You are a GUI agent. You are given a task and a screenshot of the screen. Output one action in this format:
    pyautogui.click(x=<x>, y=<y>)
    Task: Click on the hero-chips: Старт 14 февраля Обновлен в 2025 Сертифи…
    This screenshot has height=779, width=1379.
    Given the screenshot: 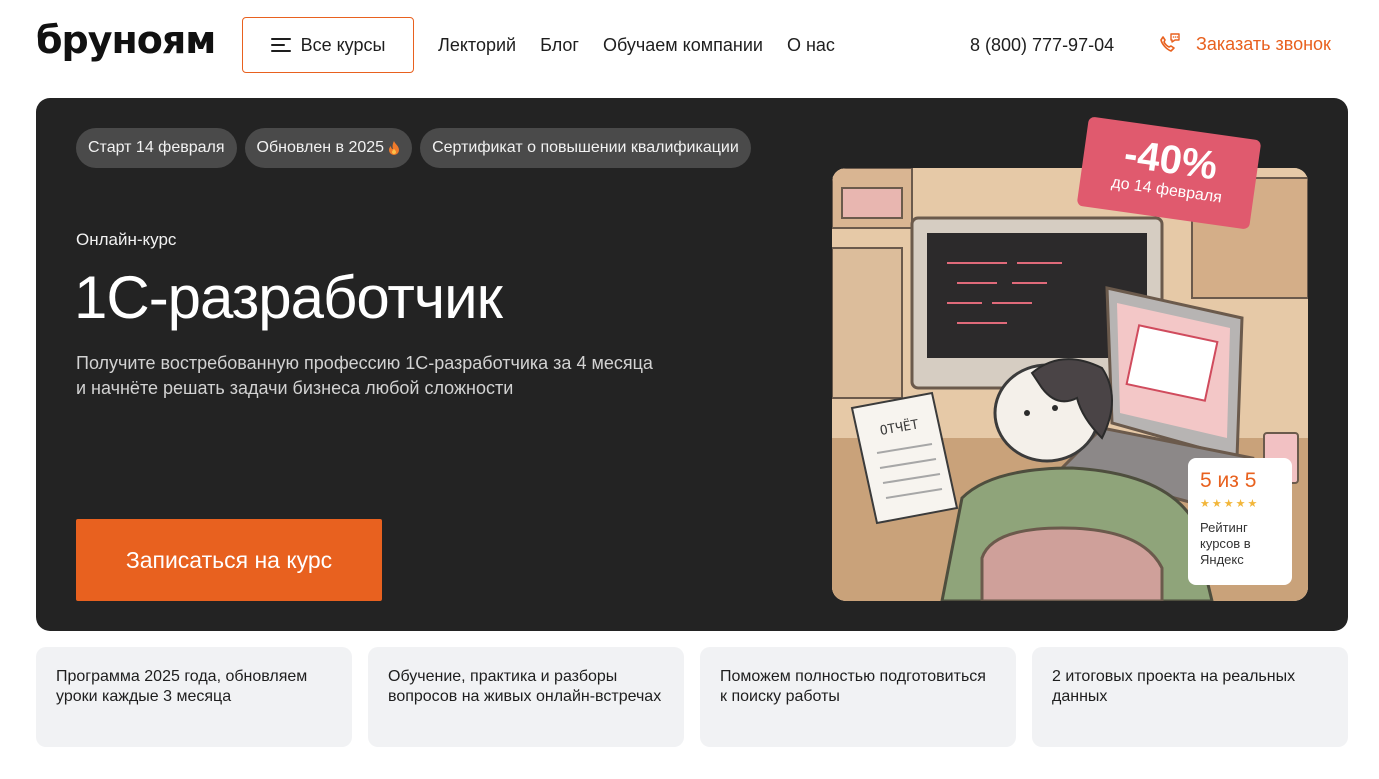 What is the action you would take?
    pyautogui.click(x=413, y=148)
    